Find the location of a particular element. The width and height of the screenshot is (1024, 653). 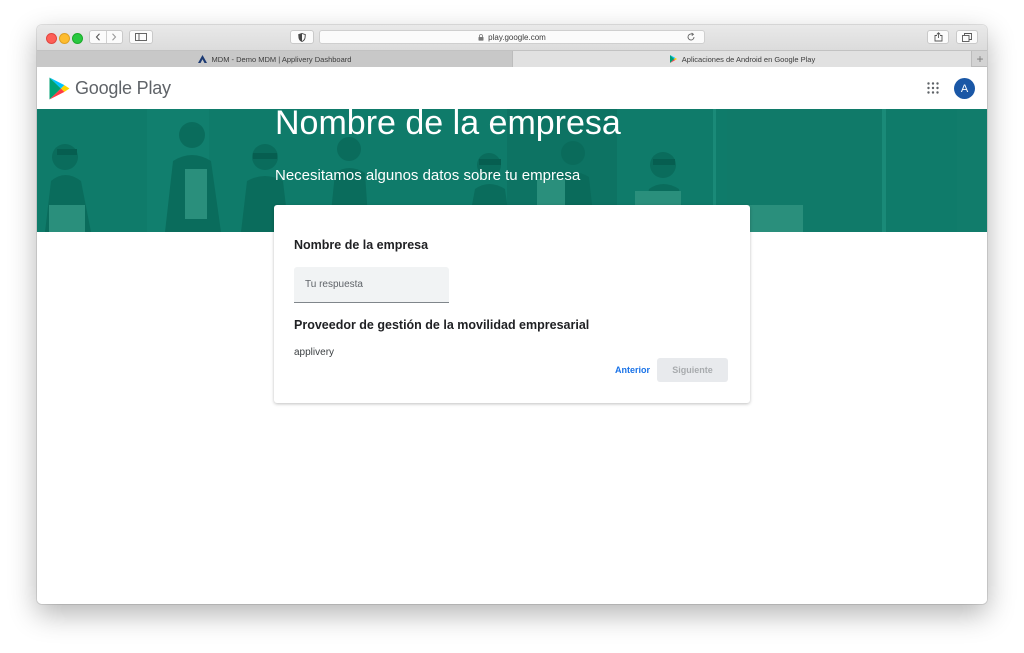

privacy-report-button is located at coordinates (302, 37).